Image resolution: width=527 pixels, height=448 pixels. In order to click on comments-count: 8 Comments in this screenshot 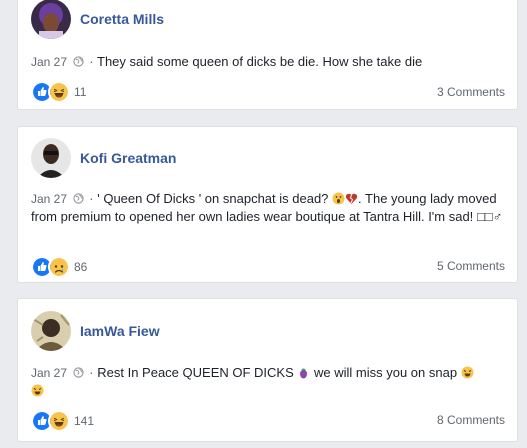, I will do `click(471, 420)`.